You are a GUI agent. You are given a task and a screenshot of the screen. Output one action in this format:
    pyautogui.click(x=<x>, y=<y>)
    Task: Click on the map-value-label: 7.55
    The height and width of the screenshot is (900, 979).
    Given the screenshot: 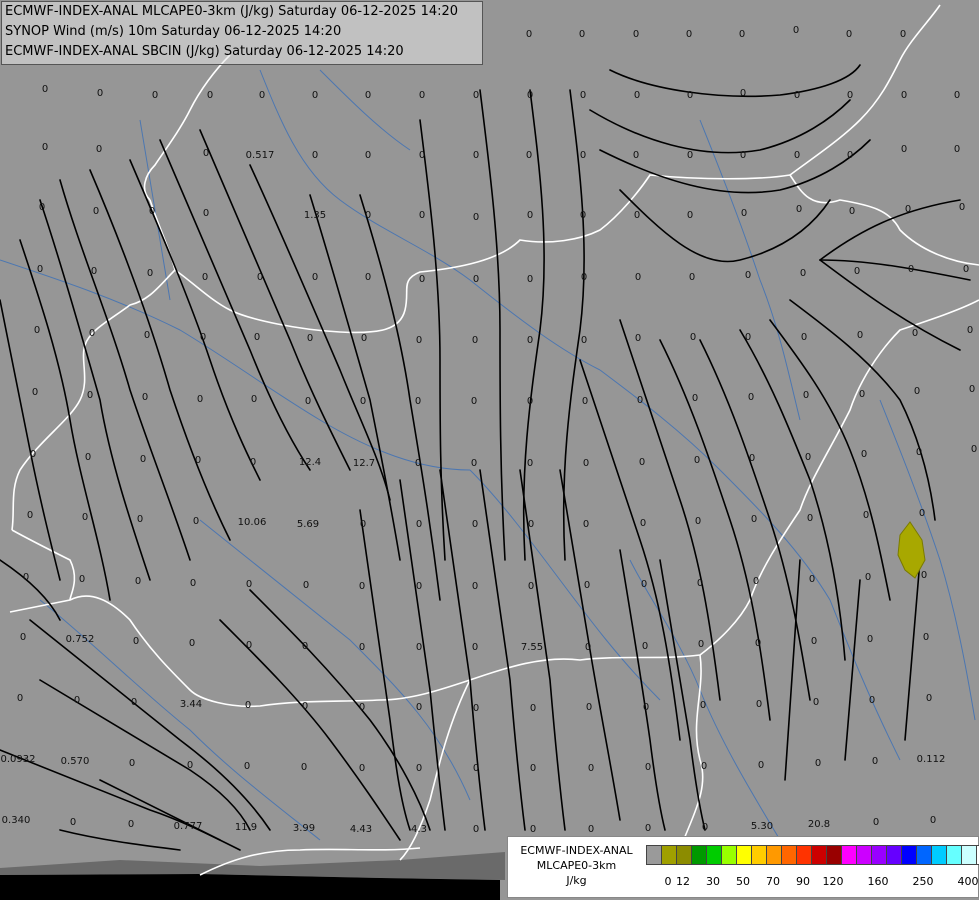 What is the action you would take?
    pyautogui.click(x=532, y=647)
    